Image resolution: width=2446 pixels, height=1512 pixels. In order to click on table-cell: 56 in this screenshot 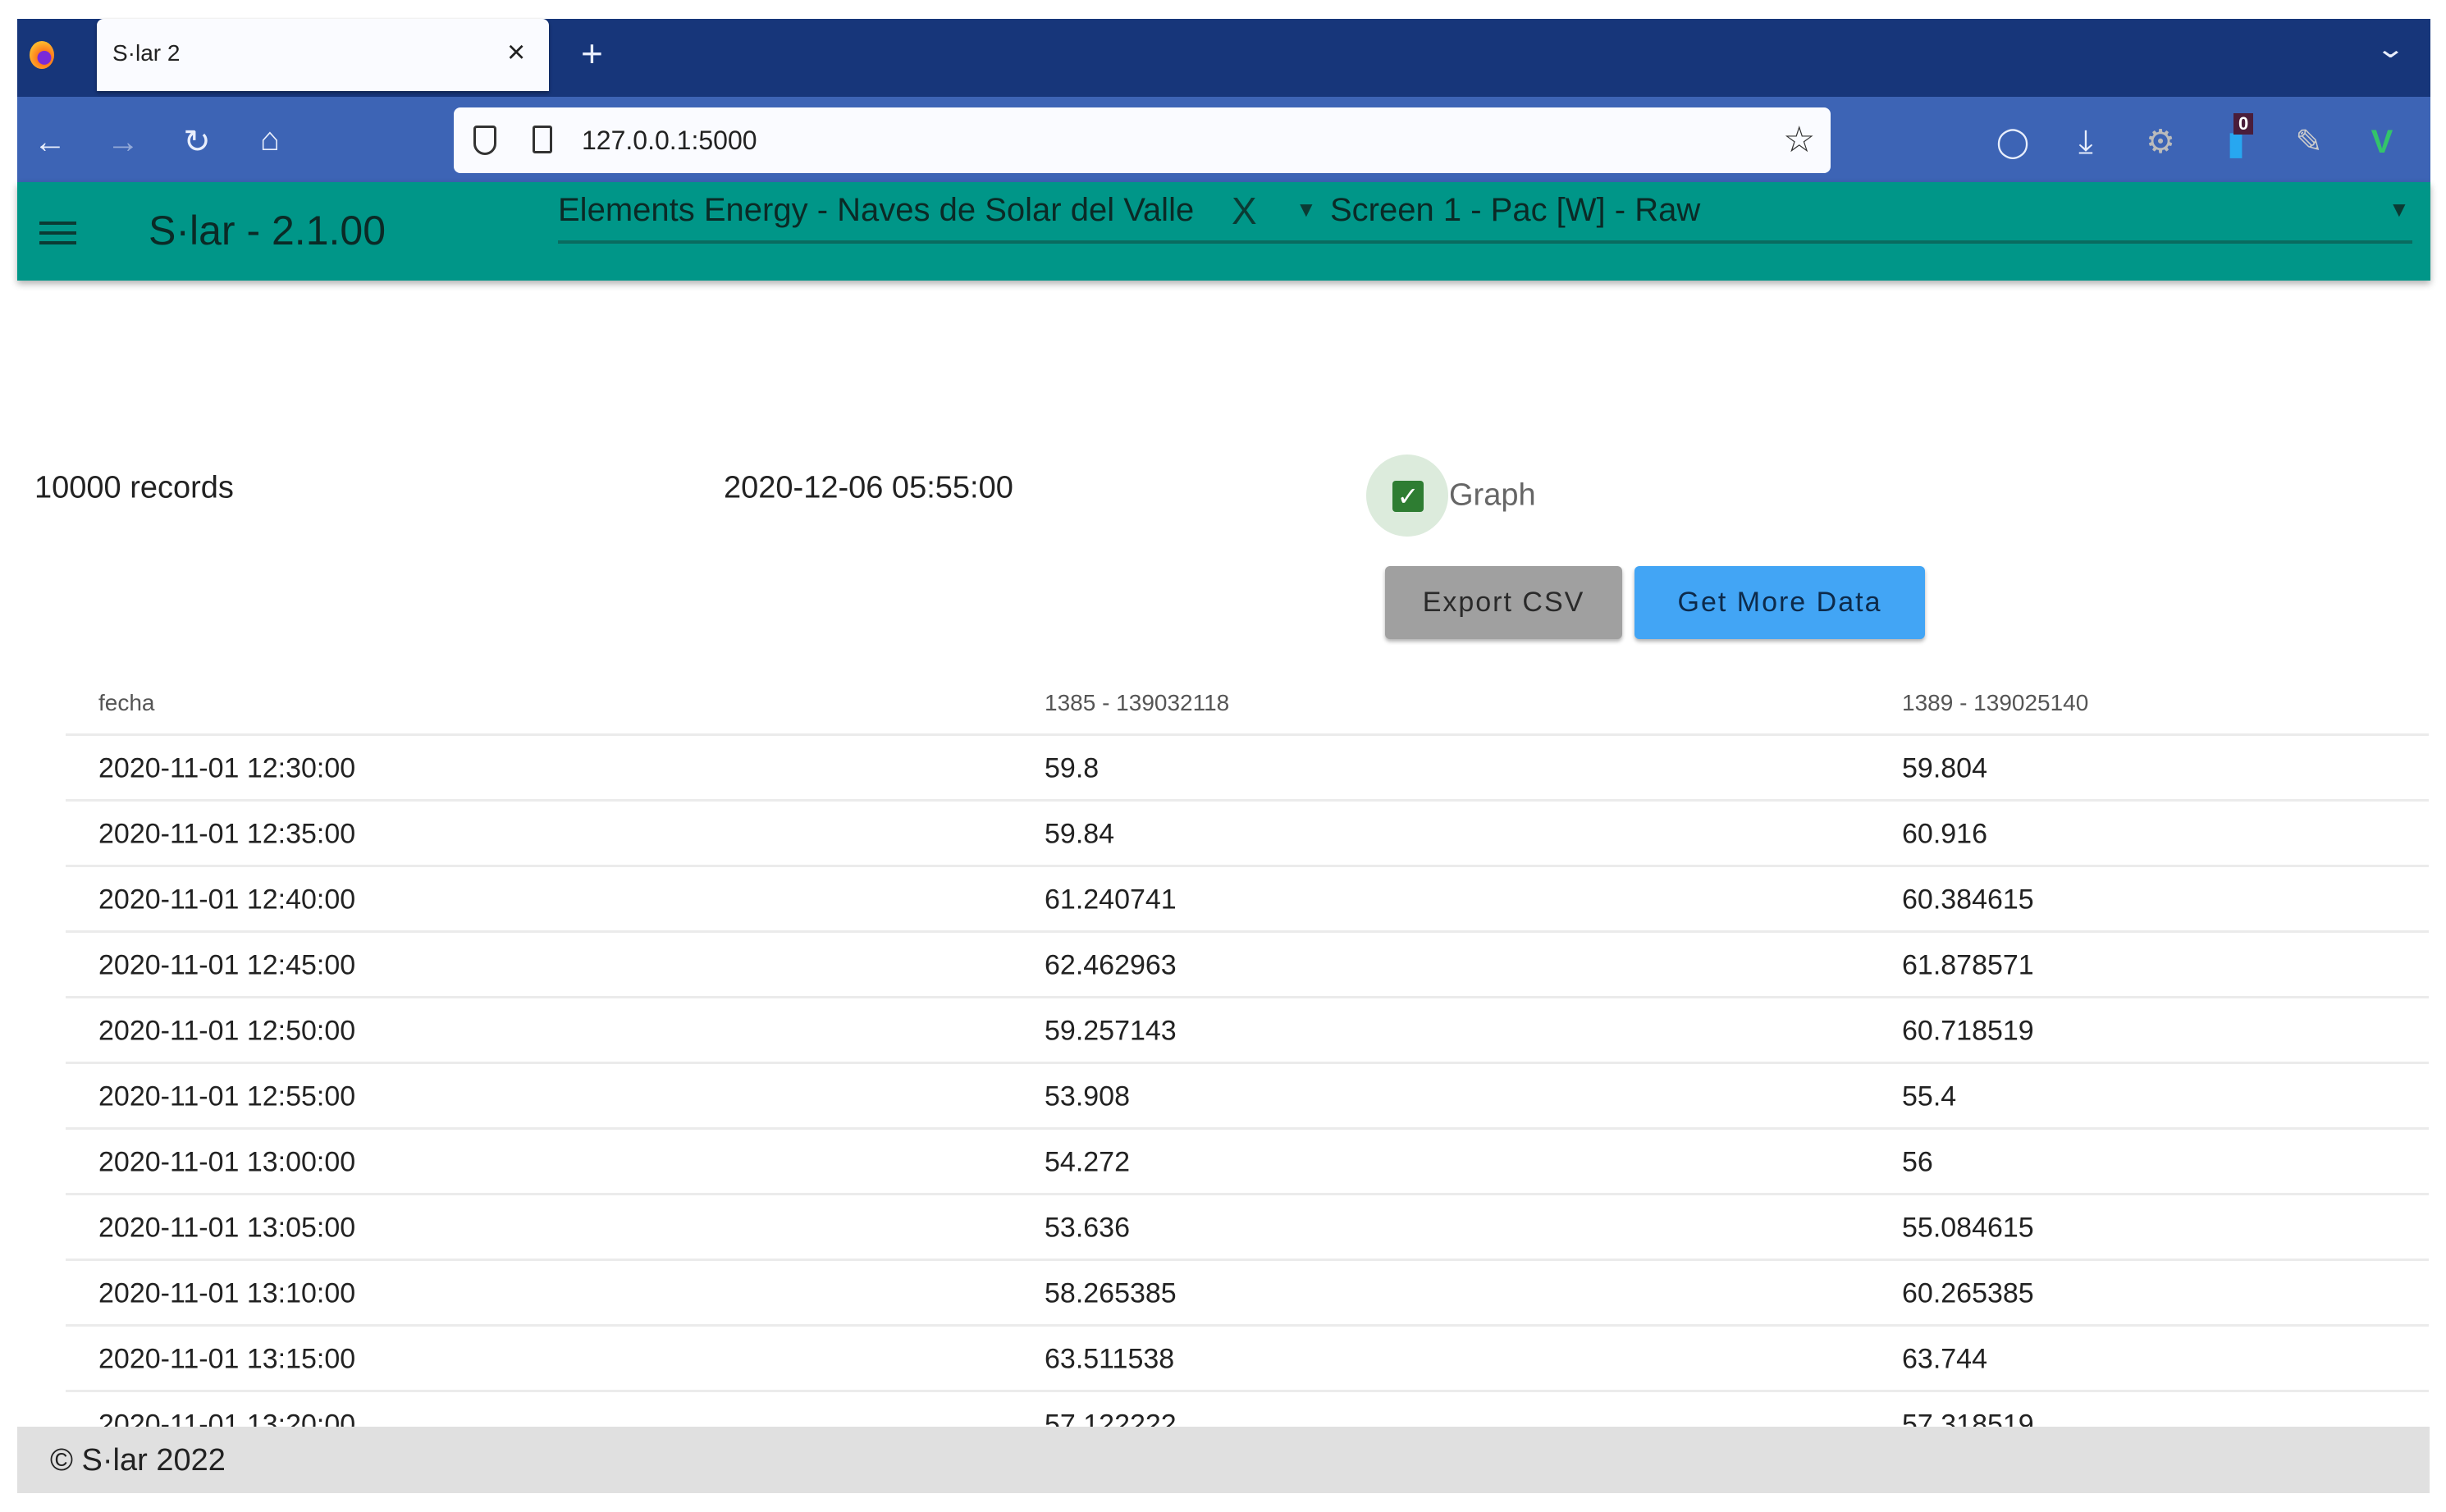, I will do `click(1917, 1162)`.